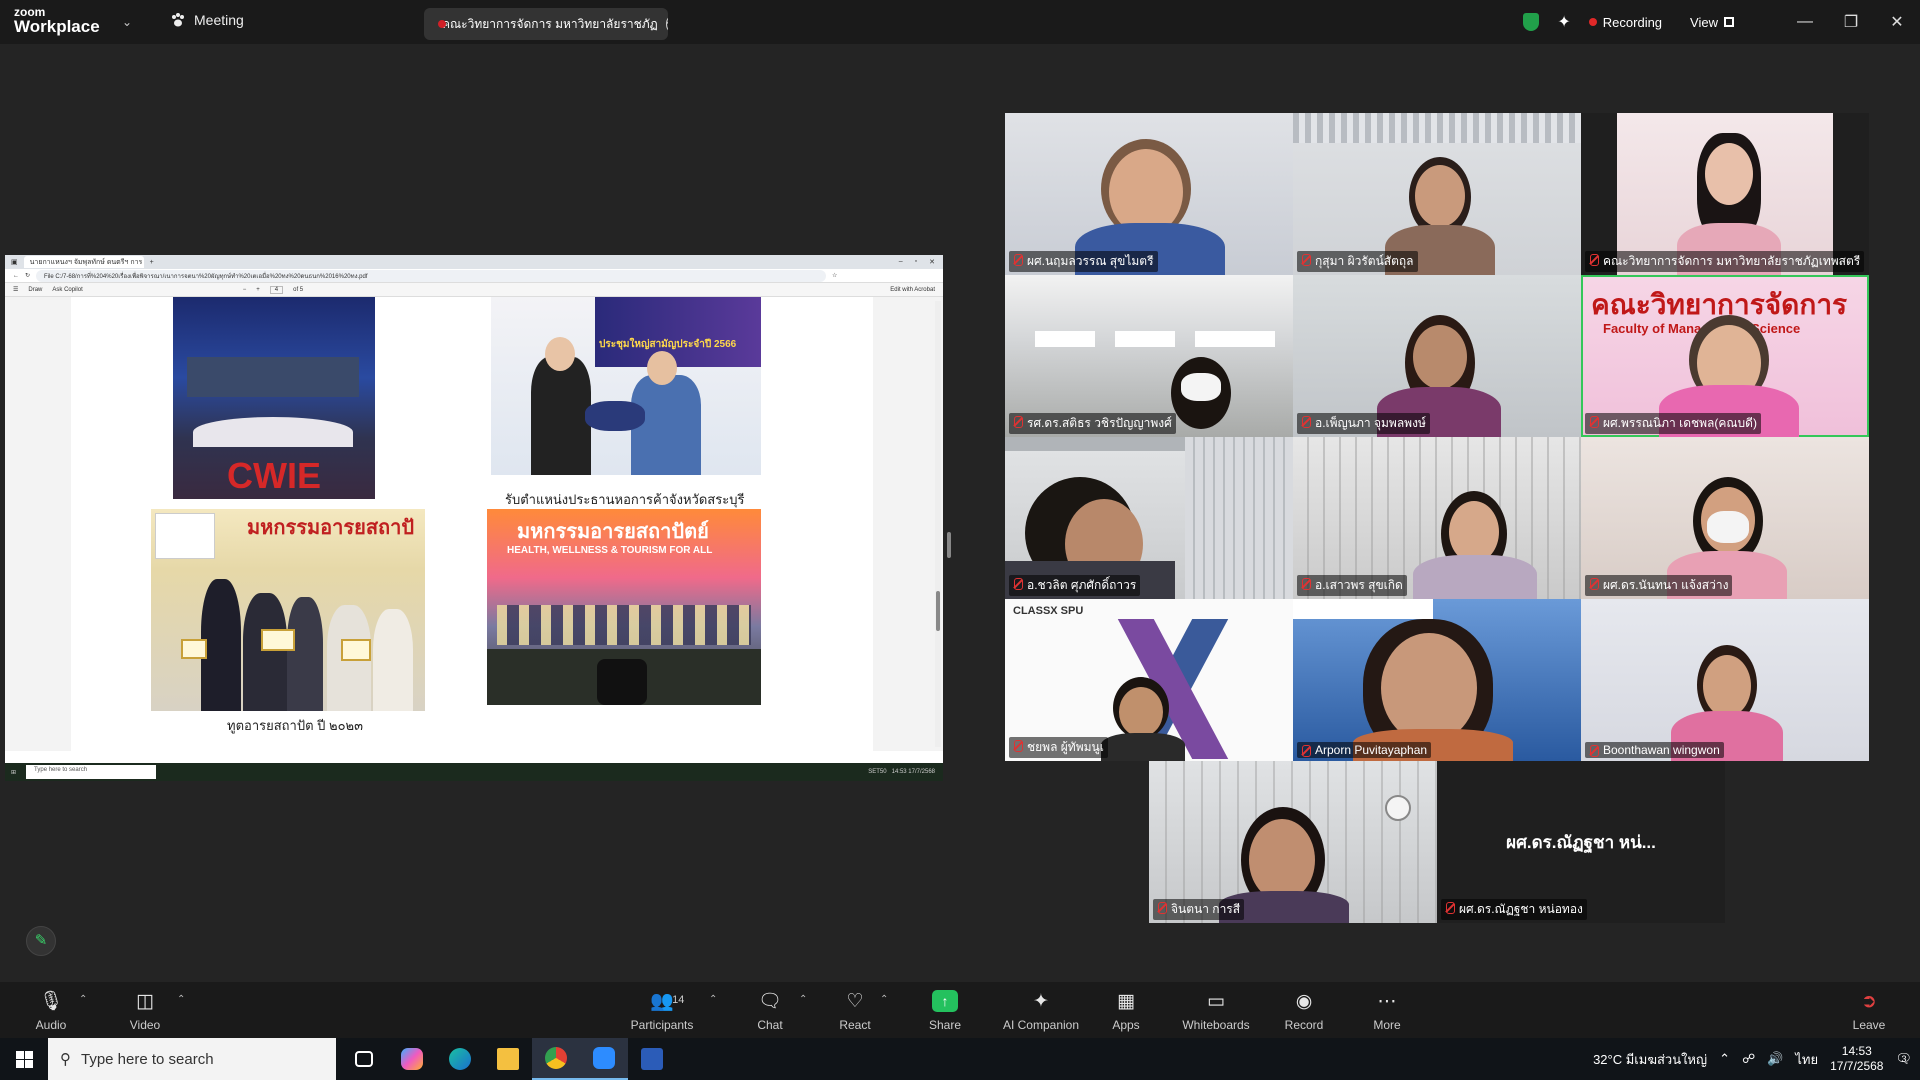  Describe the element at coordinates (245, 290) in the screenshot. I see `zoom-out-icon: −` at that location.